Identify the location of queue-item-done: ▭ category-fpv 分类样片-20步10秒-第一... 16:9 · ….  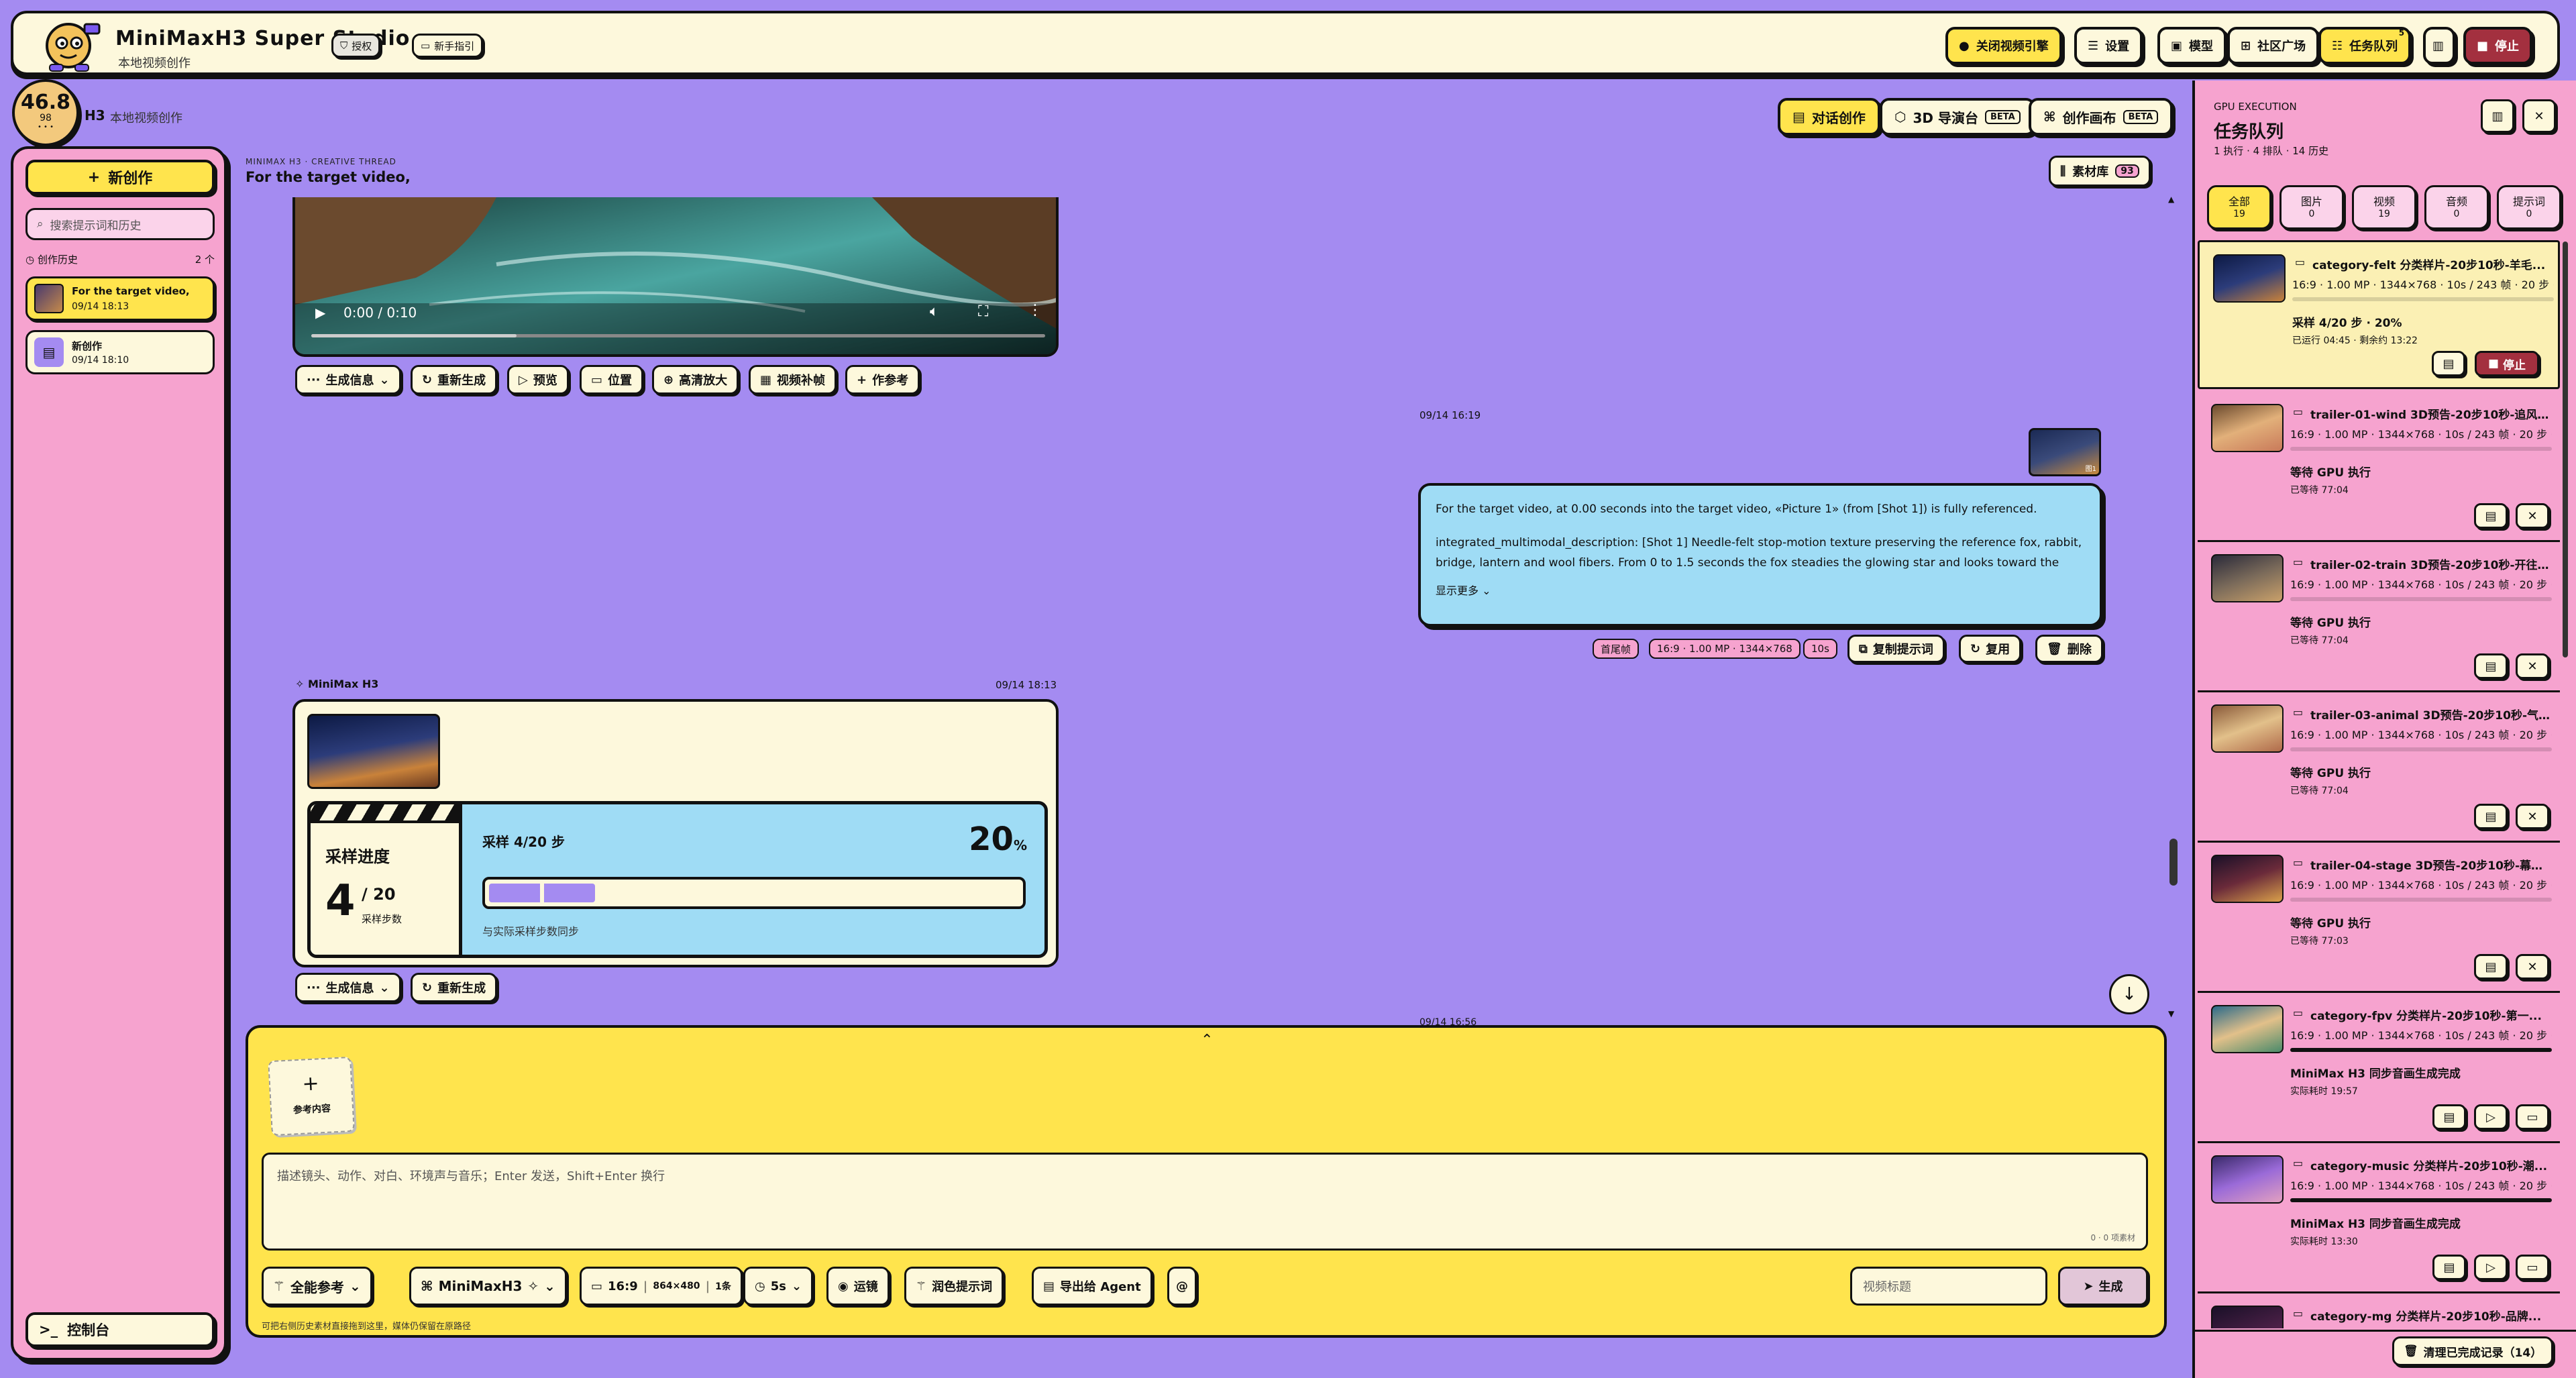
(2379, 1068).